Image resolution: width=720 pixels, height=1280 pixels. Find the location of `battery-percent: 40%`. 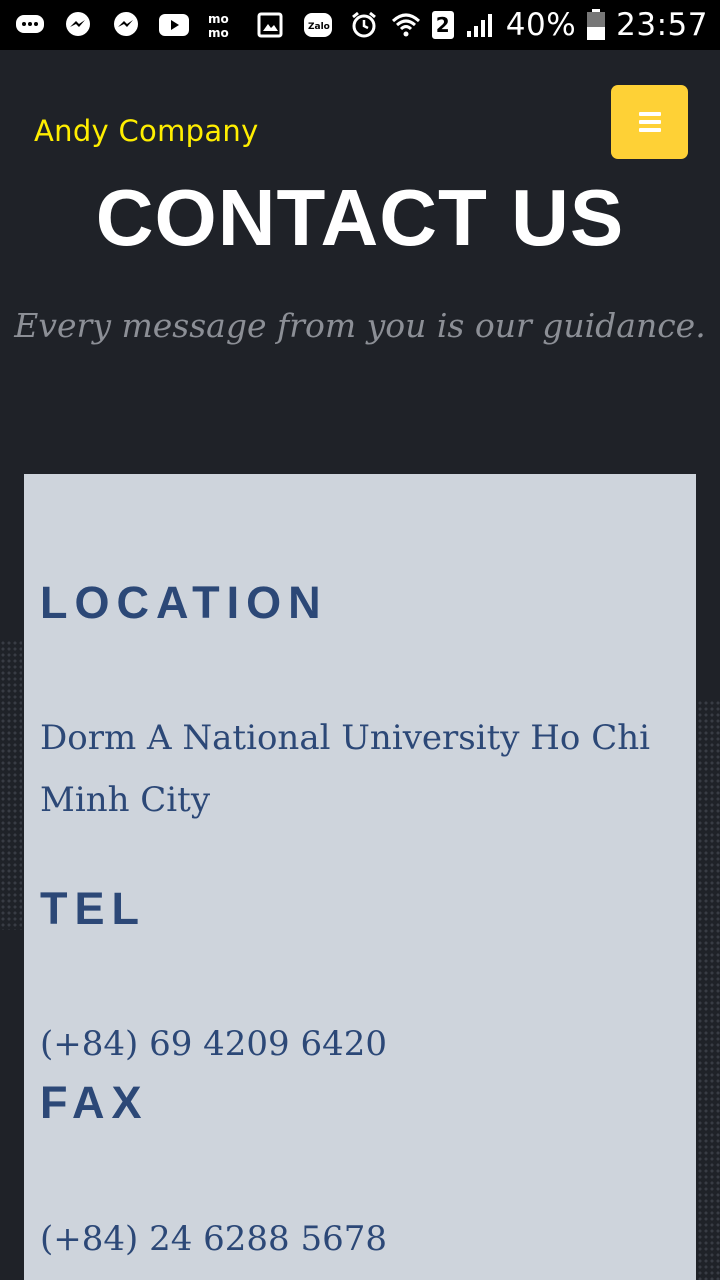

battery-percent: 40% is located at coordinates (541, 25).